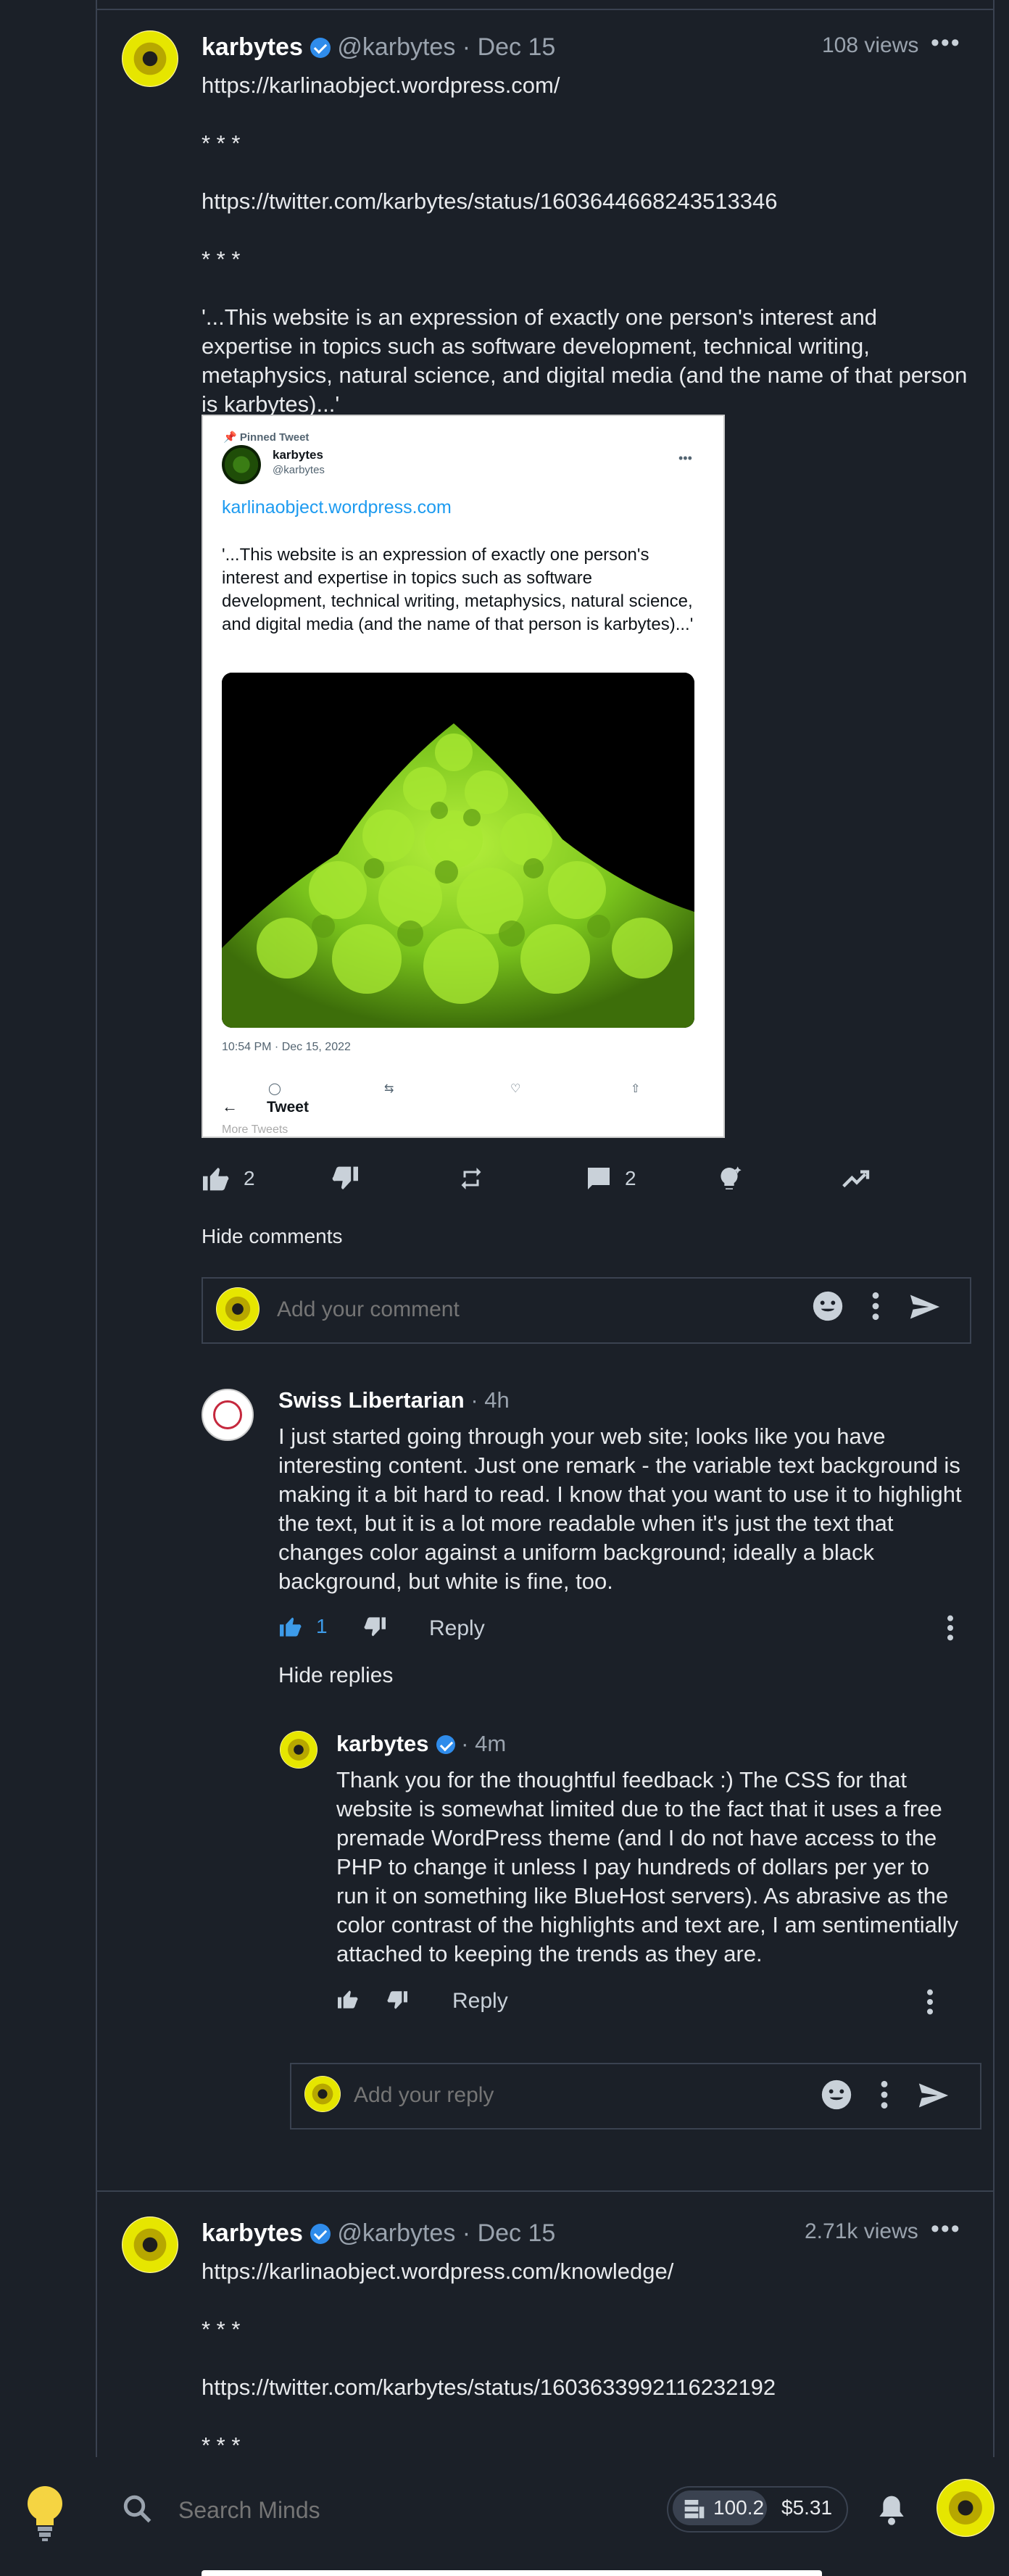  Describe the element at coordinates (861, 2231) in the screenshot. I see `view-count: 2.71k views` at that location.